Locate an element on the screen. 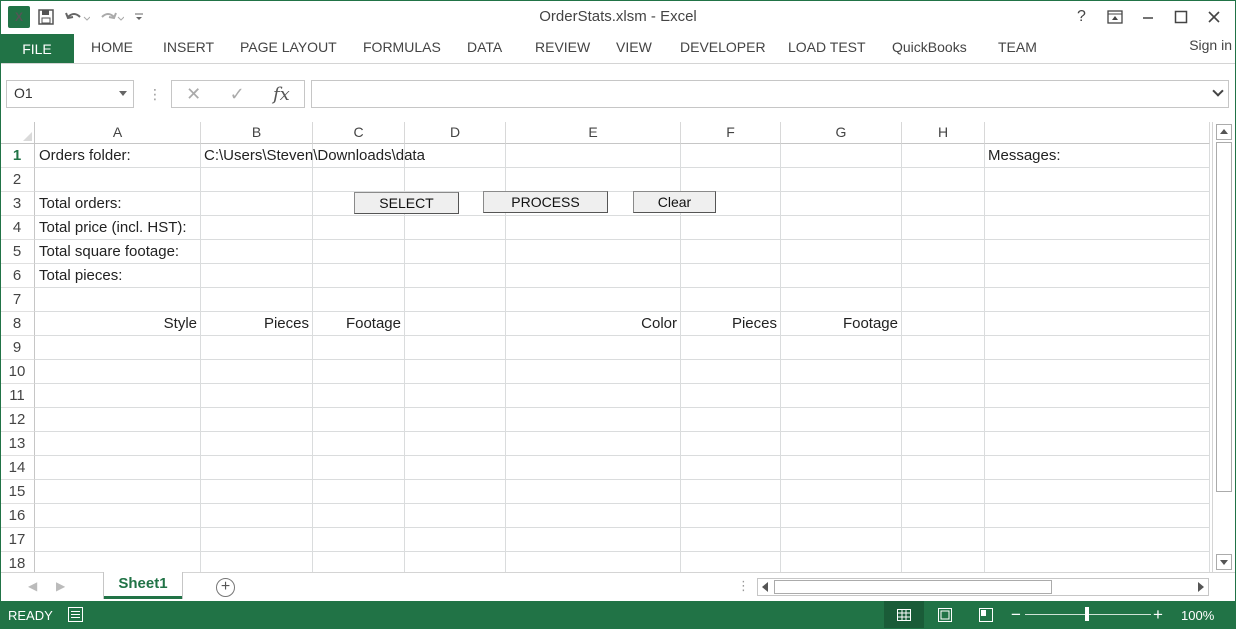  cell-e8: Color is located at coordinates (593, 324).